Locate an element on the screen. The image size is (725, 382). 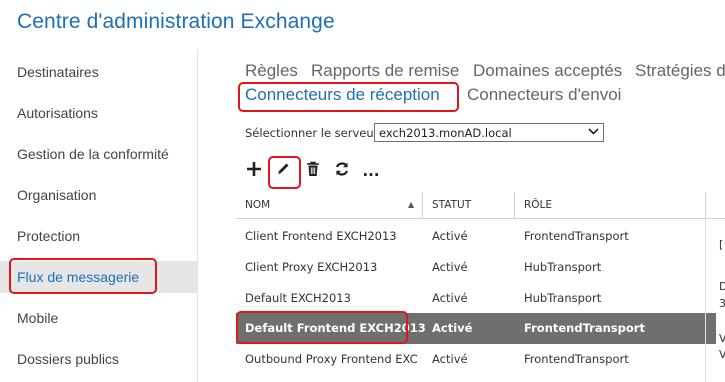
sidebar-item-autorisations: Autorisations is located at coordinates (98, 113).